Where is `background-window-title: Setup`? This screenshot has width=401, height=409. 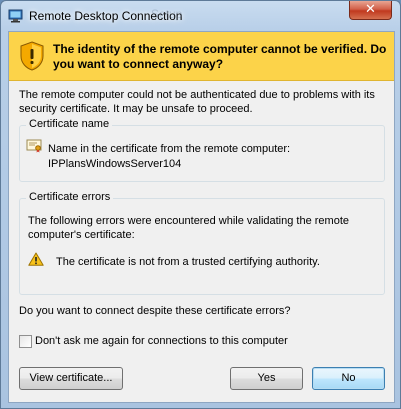 background-window-title: Setup is located at coordinates (167, 14).